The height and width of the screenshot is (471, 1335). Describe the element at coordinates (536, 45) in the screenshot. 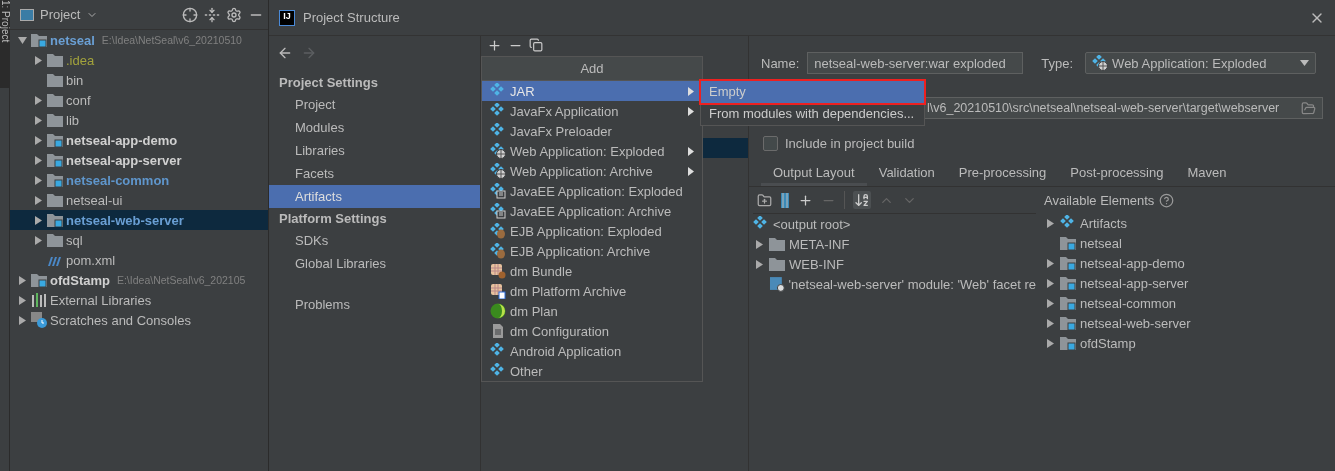

I see `copy-icon` at that location.